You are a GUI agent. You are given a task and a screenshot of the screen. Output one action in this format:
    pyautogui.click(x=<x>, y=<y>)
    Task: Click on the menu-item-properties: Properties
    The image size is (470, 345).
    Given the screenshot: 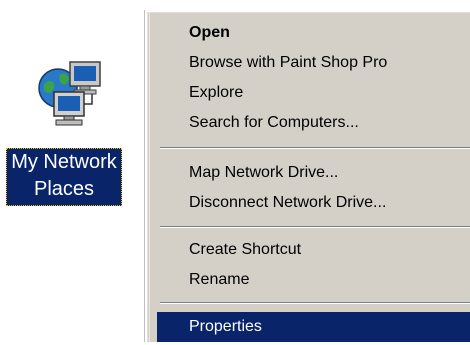 What is the action you would take?
    pyautogui.click(x=313, y=327)
    